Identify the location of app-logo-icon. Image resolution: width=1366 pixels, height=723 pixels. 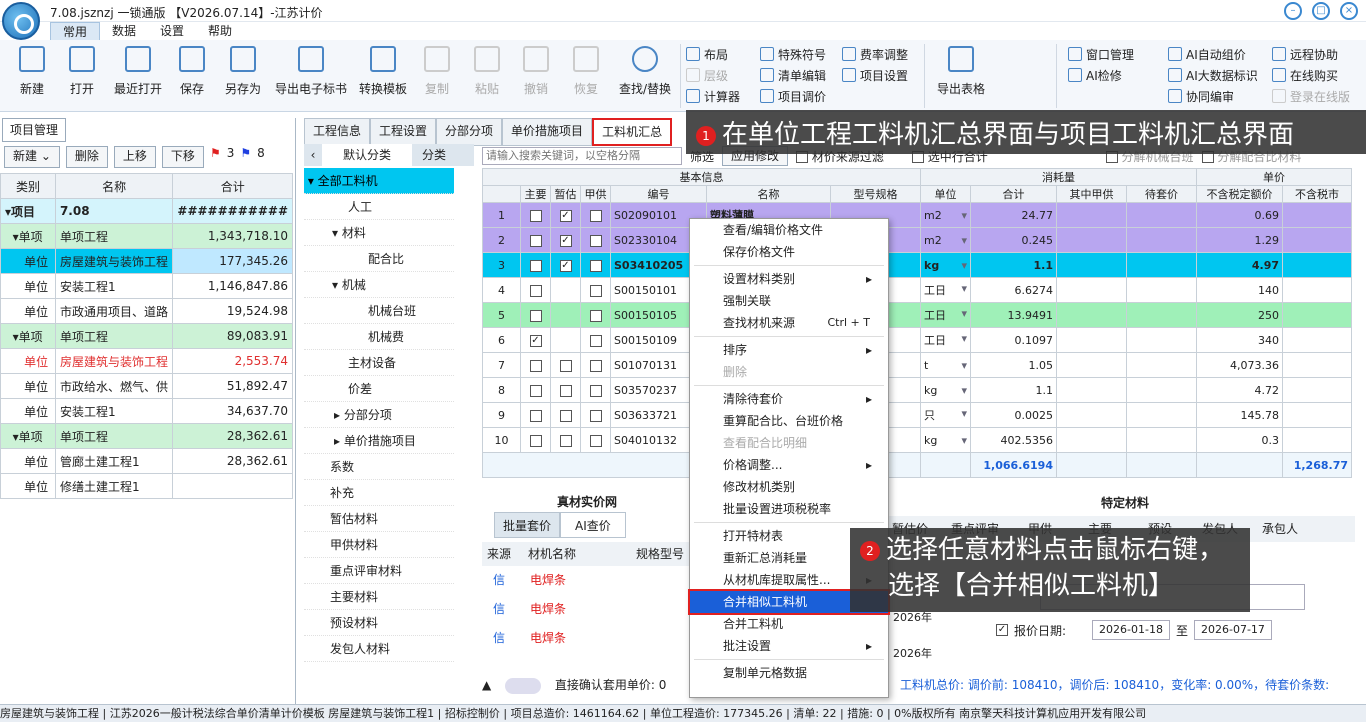
(21, 21).